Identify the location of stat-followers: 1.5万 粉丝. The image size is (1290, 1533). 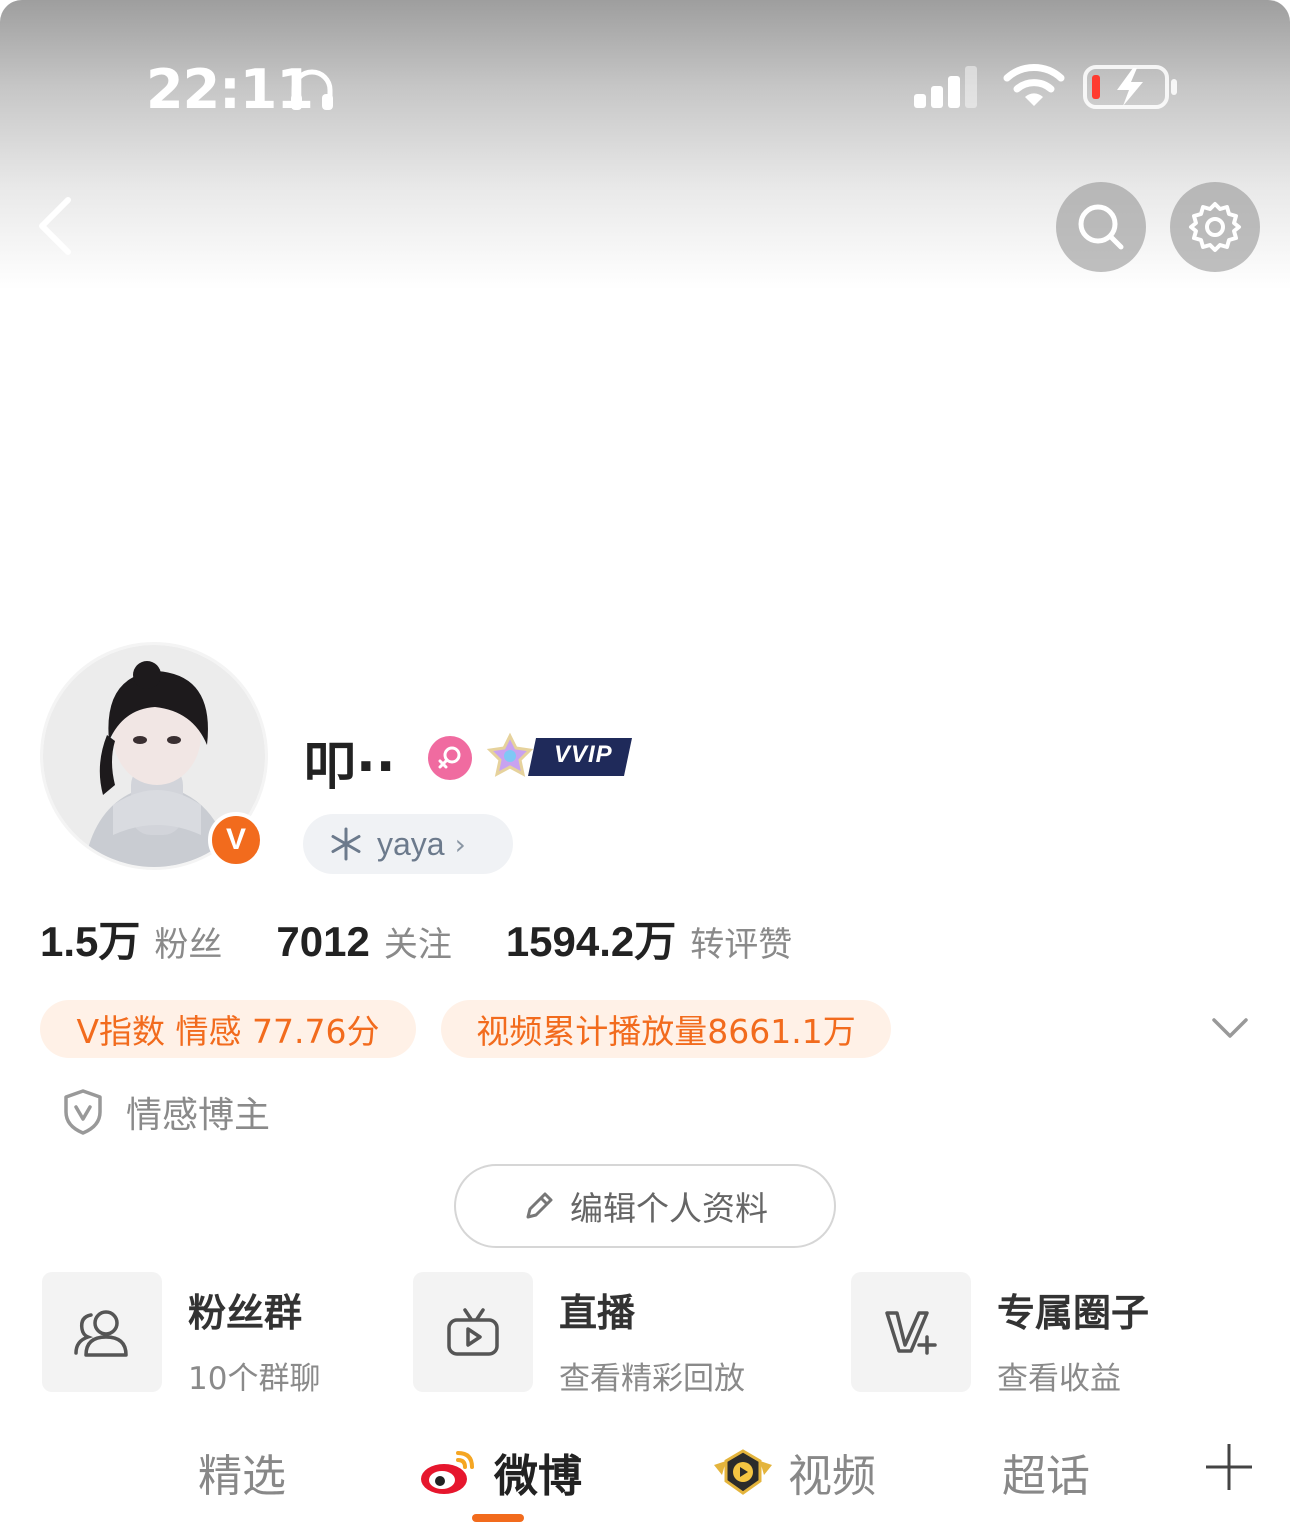
(131, 938).